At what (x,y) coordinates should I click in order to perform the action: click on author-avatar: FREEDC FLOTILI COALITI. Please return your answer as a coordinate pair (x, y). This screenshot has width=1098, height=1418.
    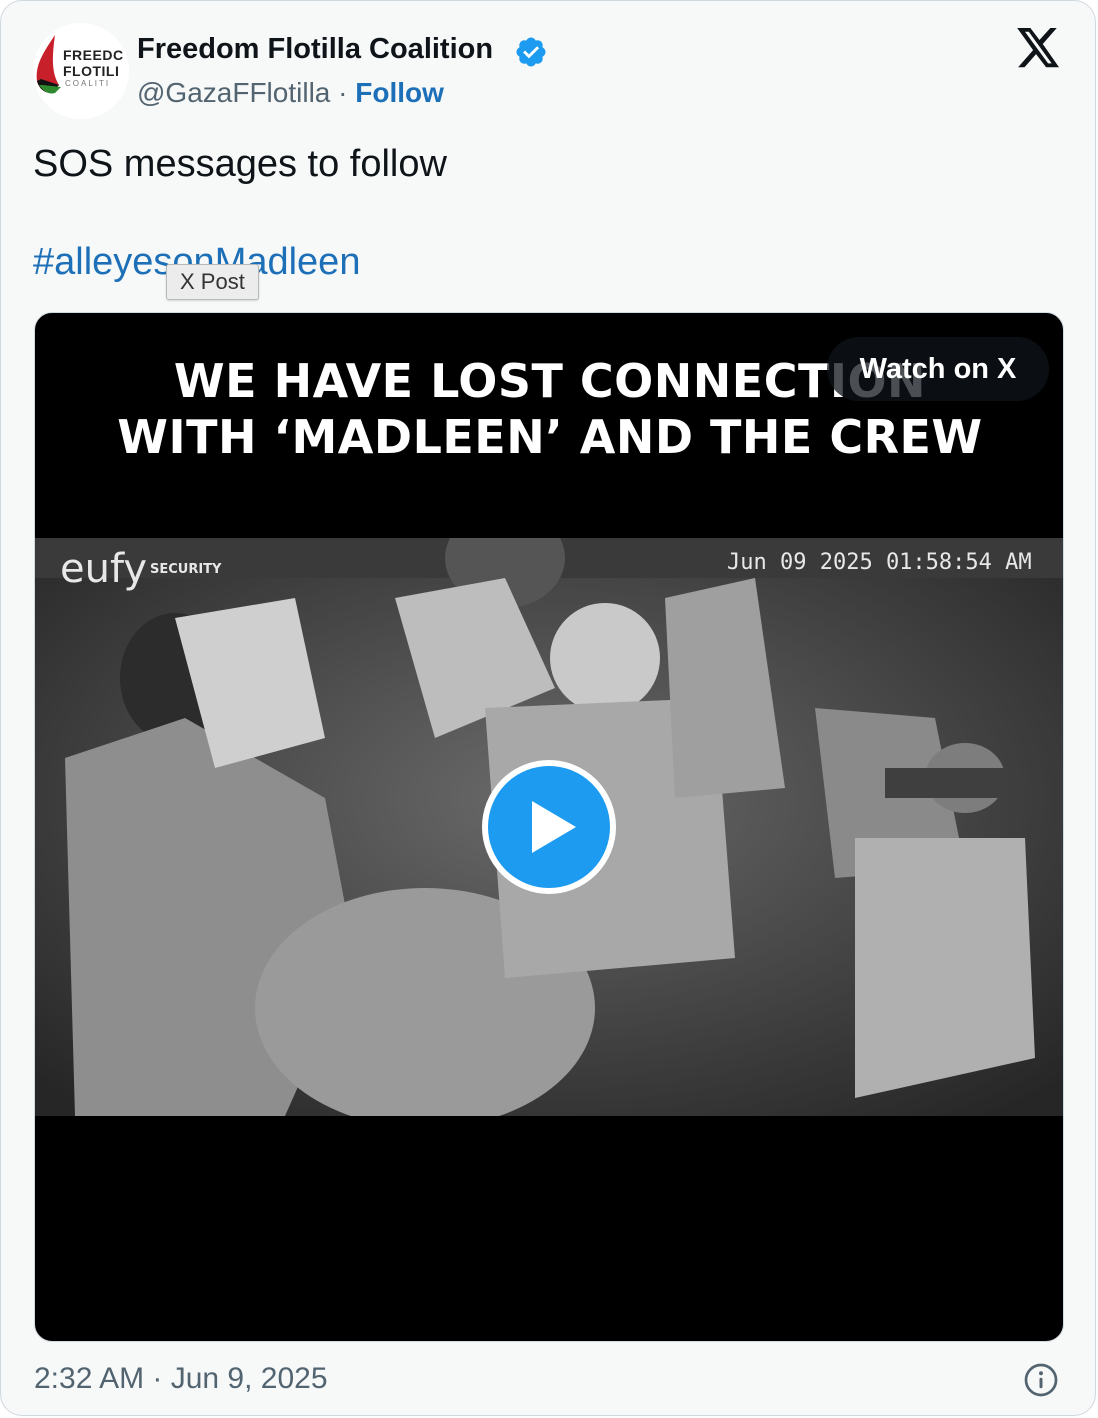
    Looking at the image, I should click on (81, 71).